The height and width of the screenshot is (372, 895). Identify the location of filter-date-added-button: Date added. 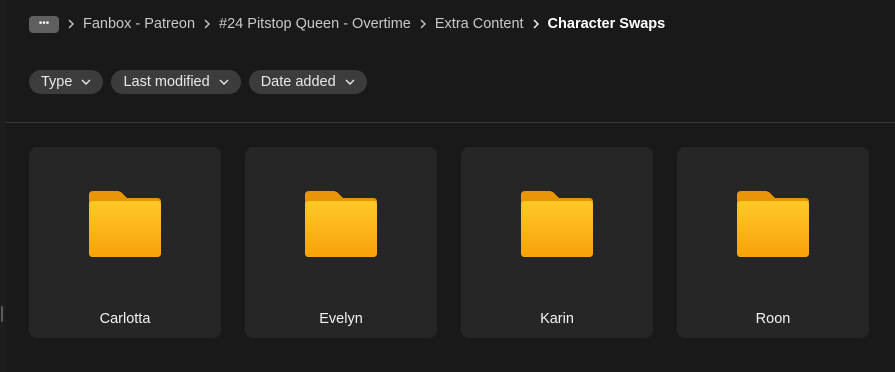
(307, 82).